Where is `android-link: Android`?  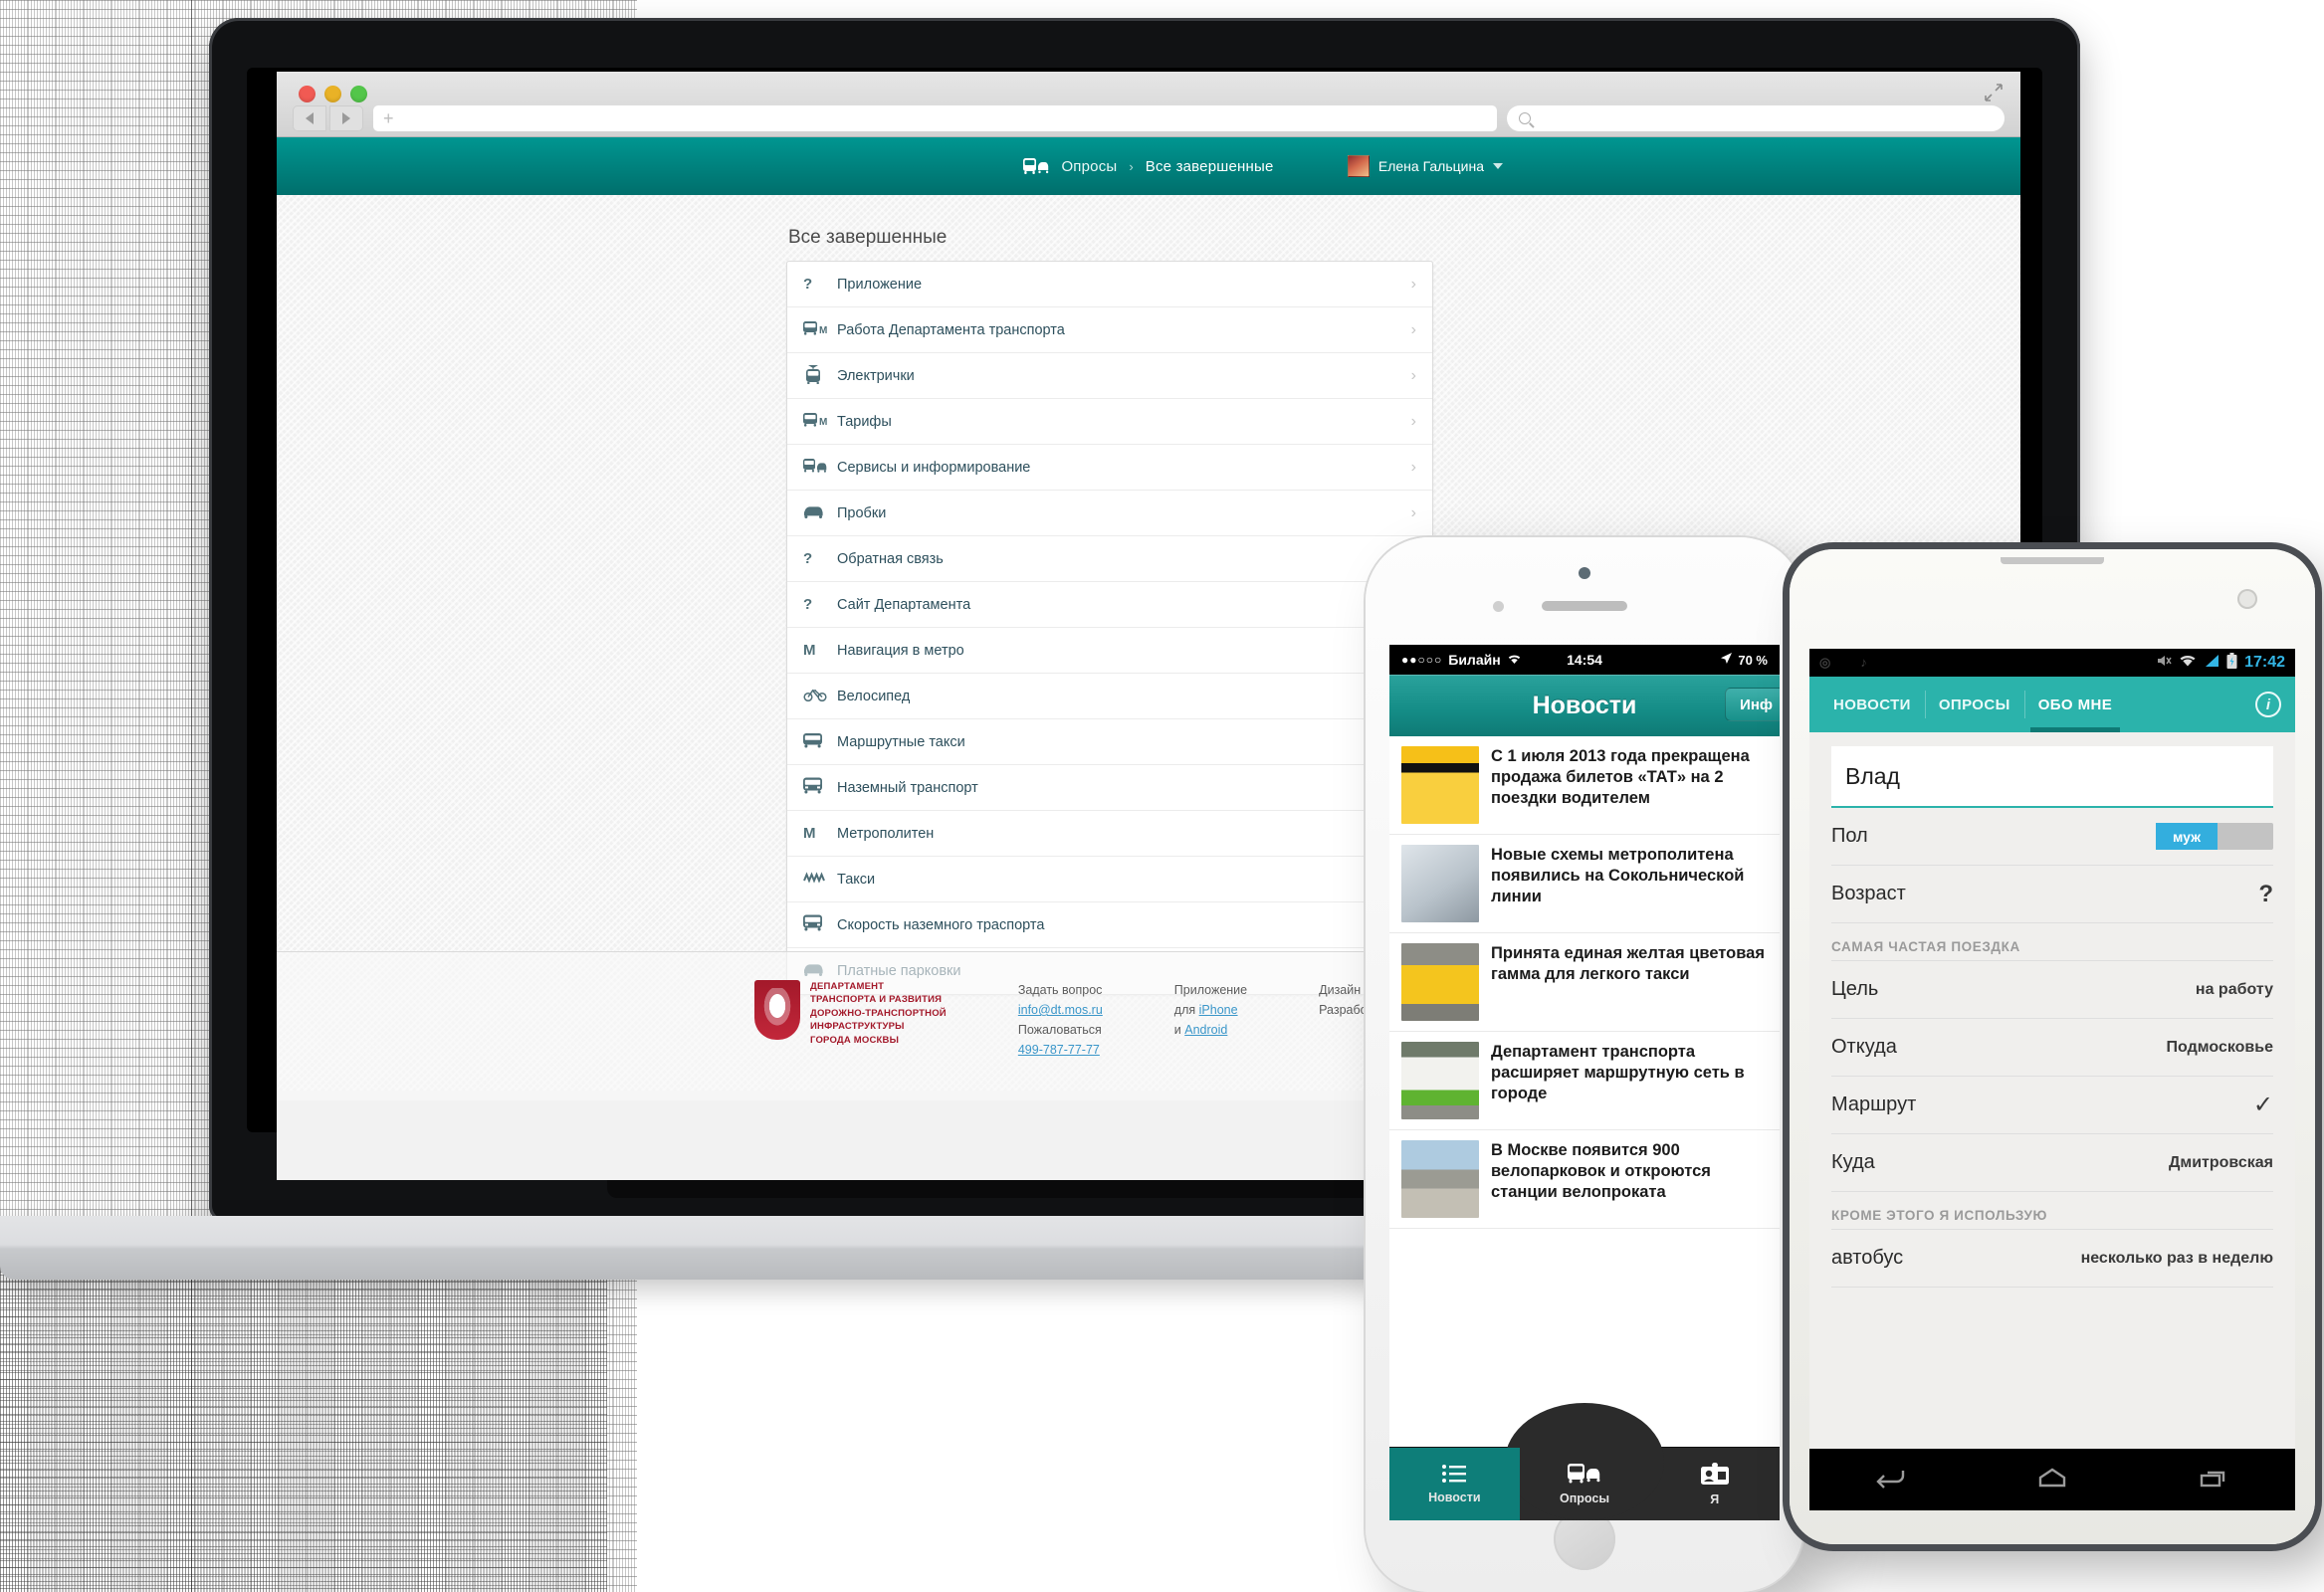 android-link: Android is located at coordinates (1205, 1030).